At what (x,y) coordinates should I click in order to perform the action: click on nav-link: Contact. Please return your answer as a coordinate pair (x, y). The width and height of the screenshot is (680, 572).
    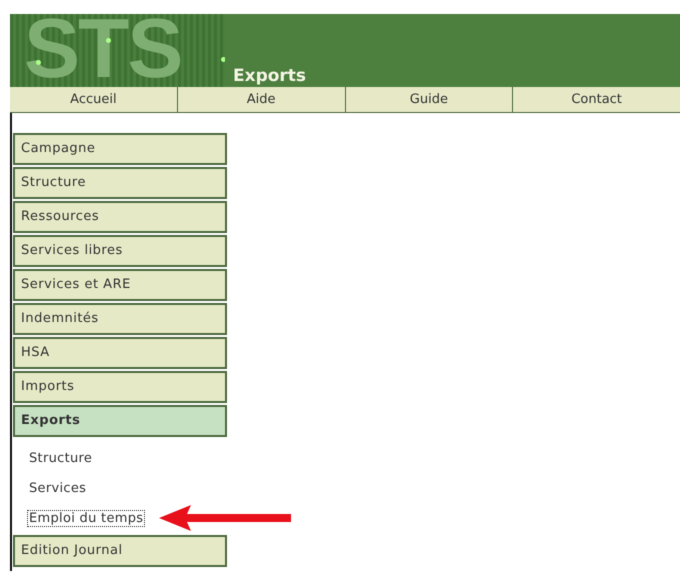
    Looking at the image, I should click on (596, 99).